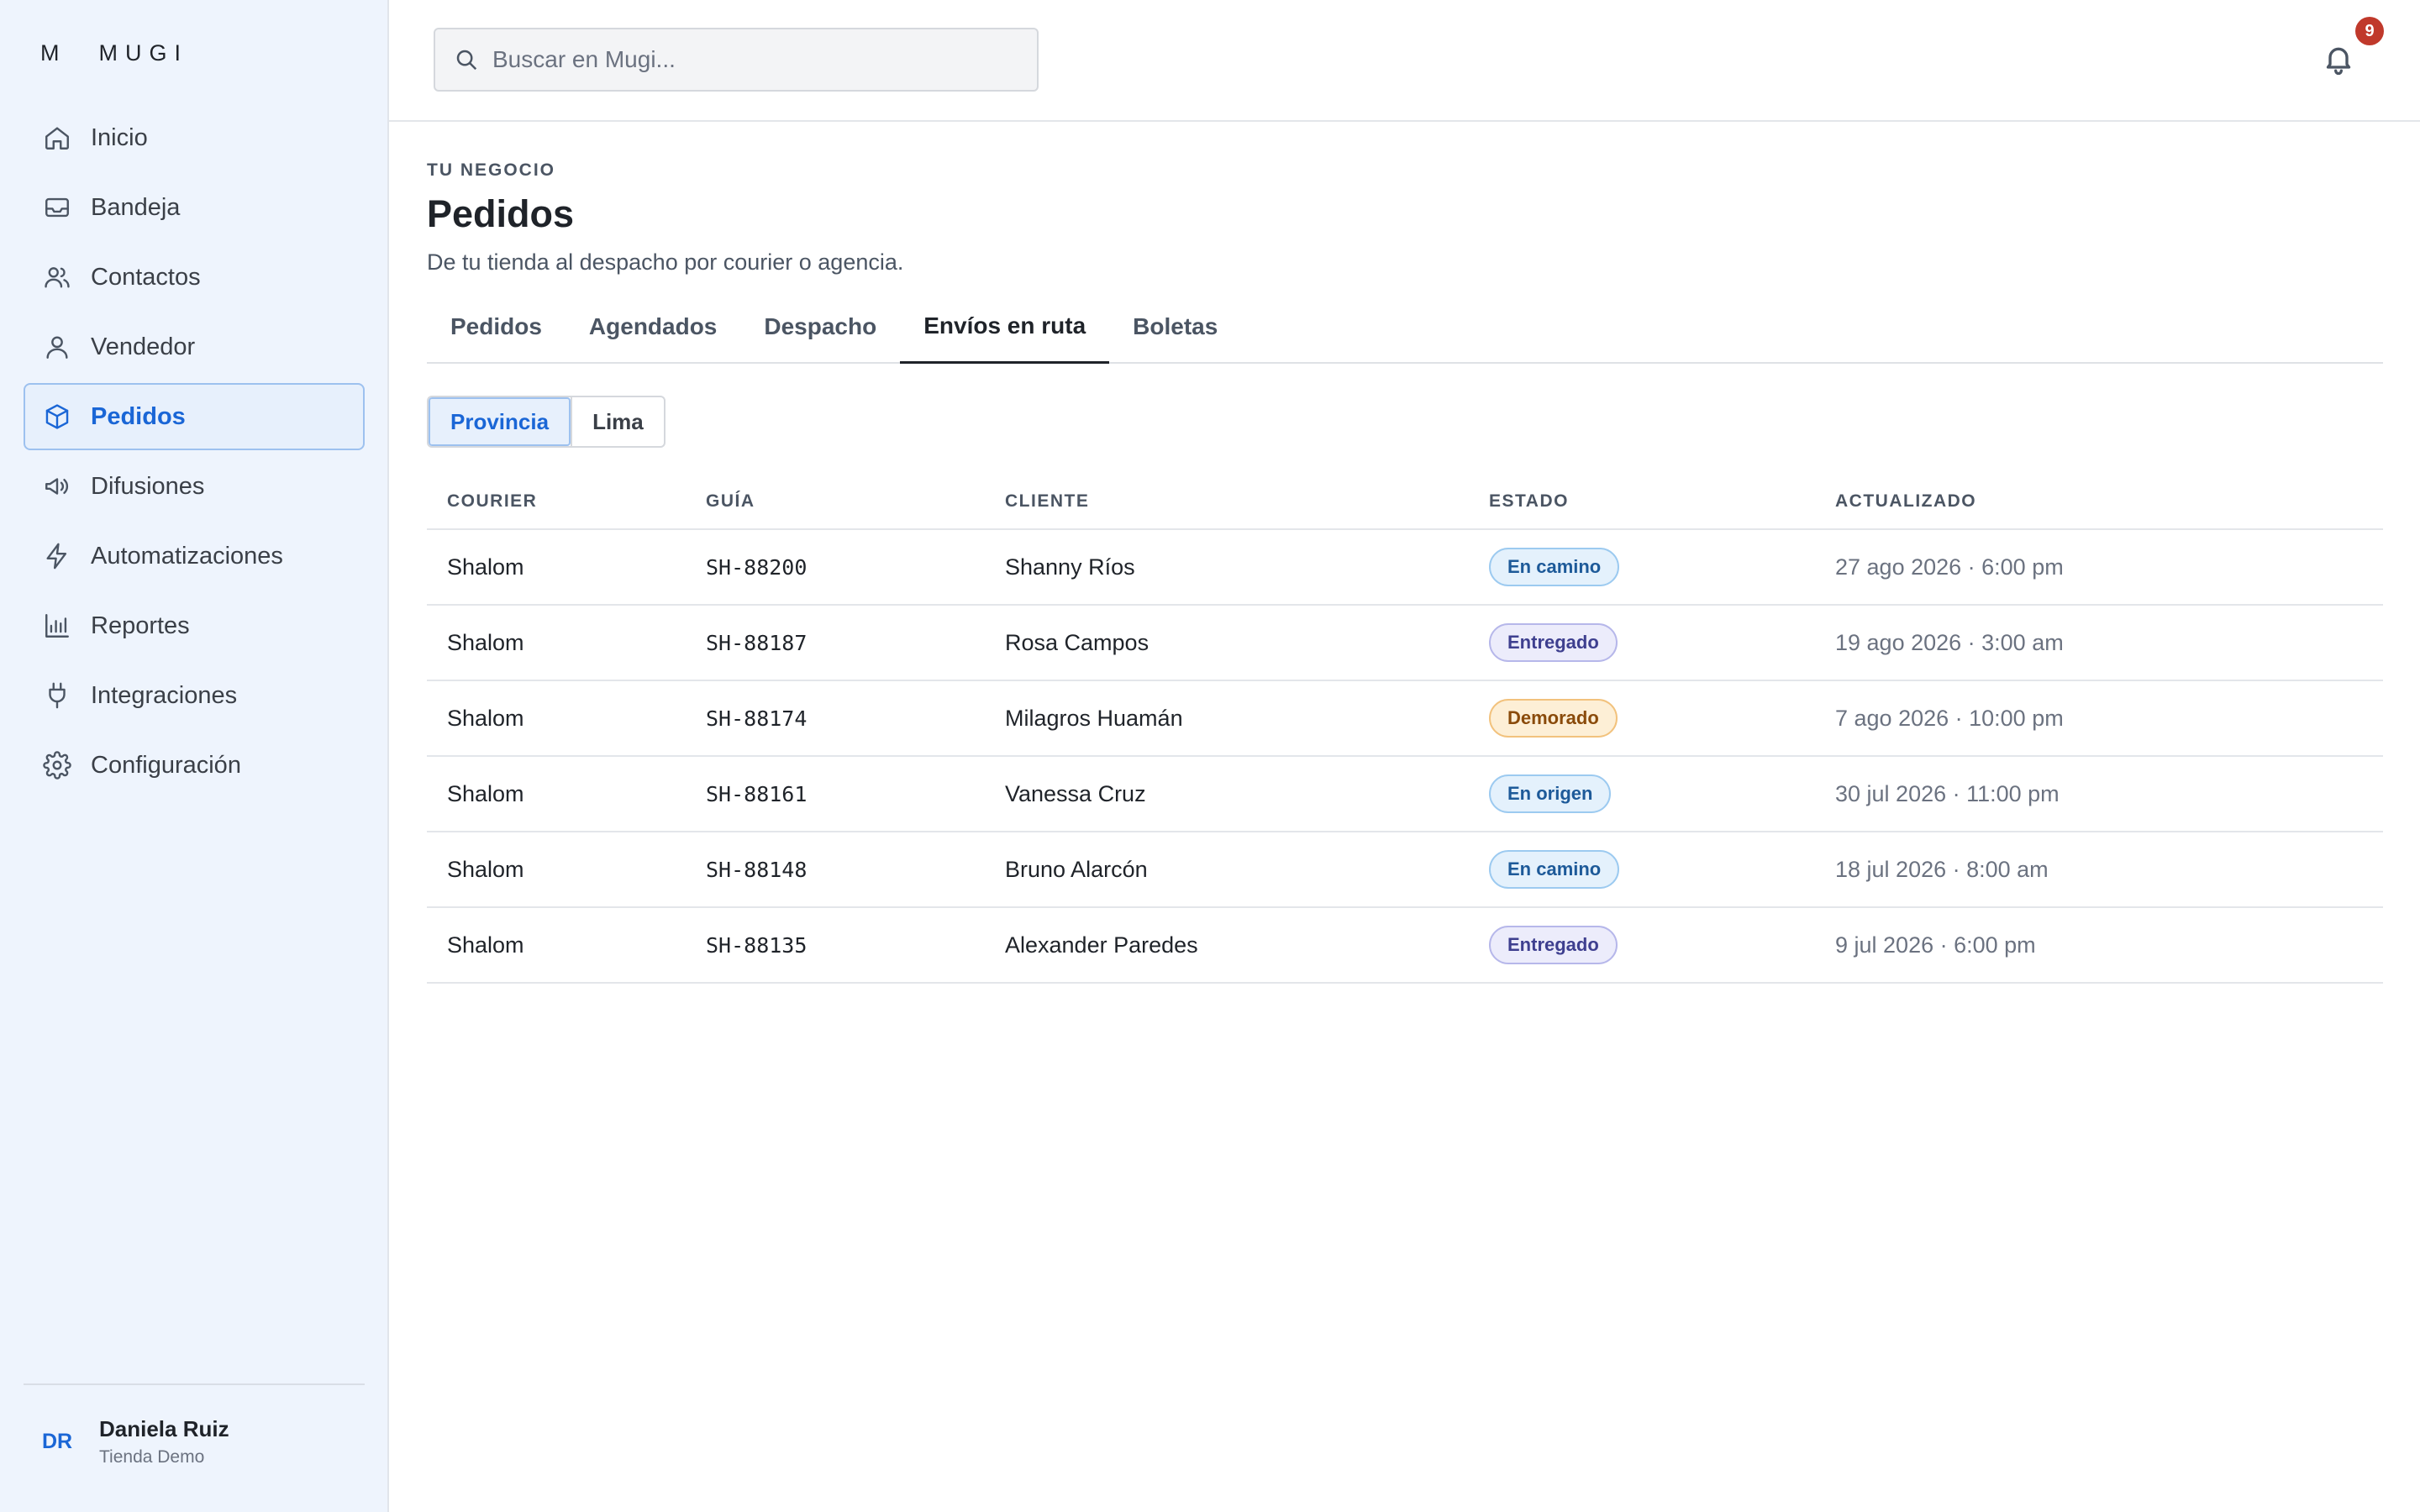 This screenshot has width=2420, height=1512. I want to click on page-eyebrow: TU NEGOCIO, so click(492, 170).